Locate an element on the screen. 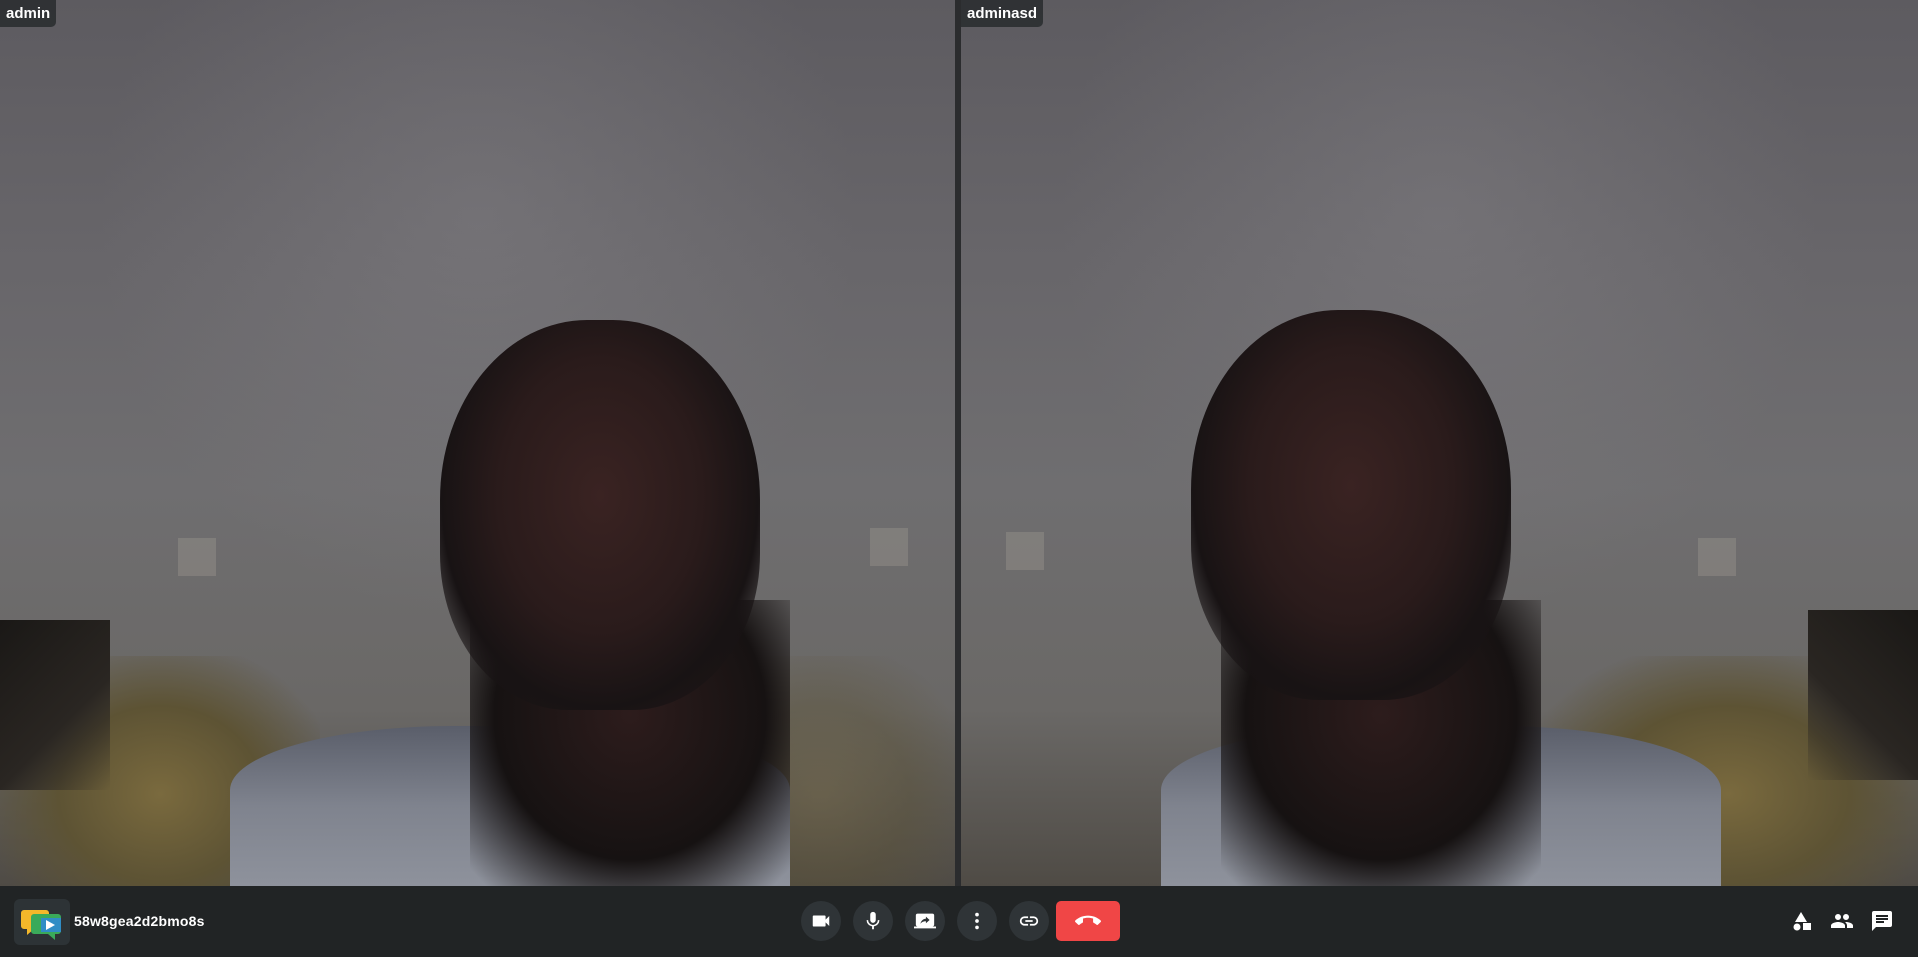 The image size is (1918, 957). chat-icon is located at coordinates (1882, 921).